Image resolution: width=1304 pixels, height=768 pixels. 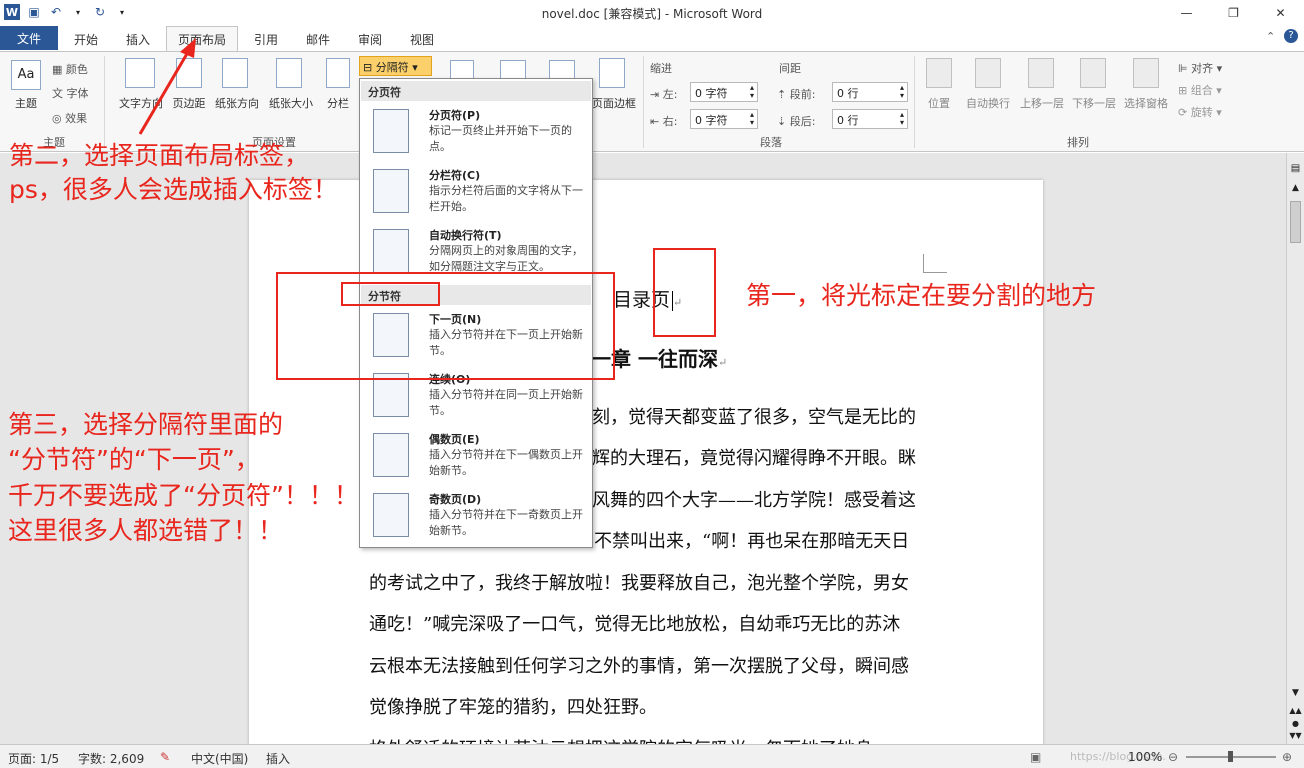 I want to click on section-break-highlight-box, so click(x=445, y=326).